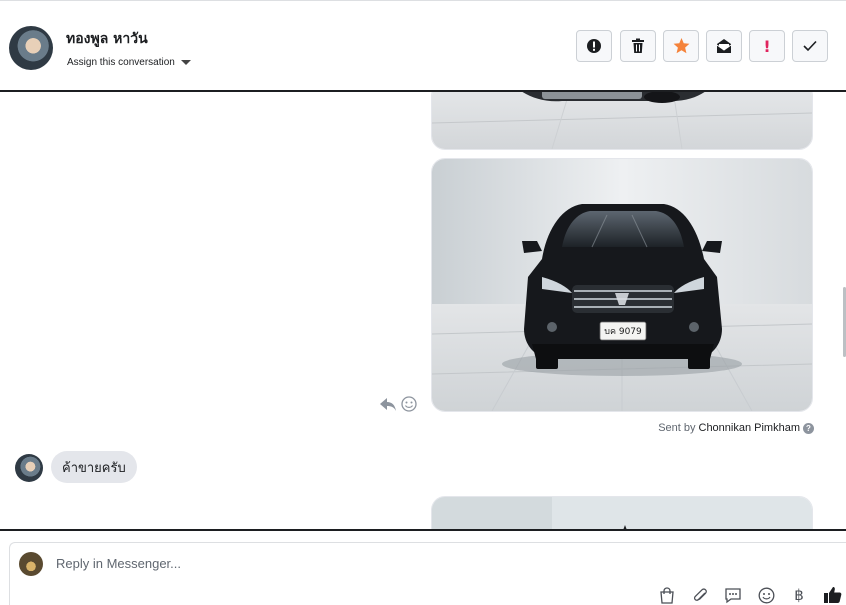  I want to click on paperclip-icon, so click(700, 595).